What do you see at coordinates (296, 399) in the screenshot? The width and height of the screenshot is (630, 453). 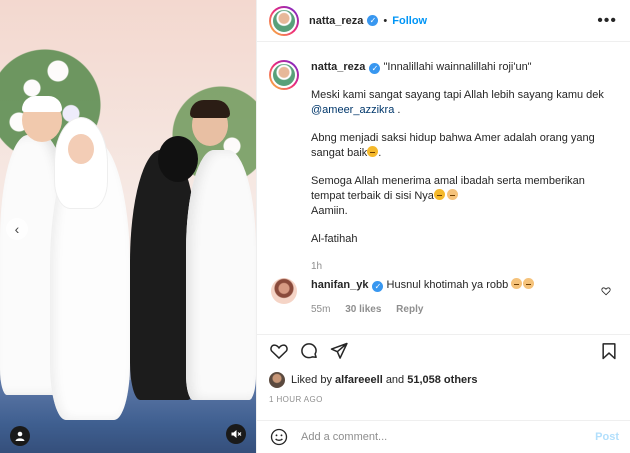 I see `post-timestamp: 1 hour ago` at bounding box center [296, 399].